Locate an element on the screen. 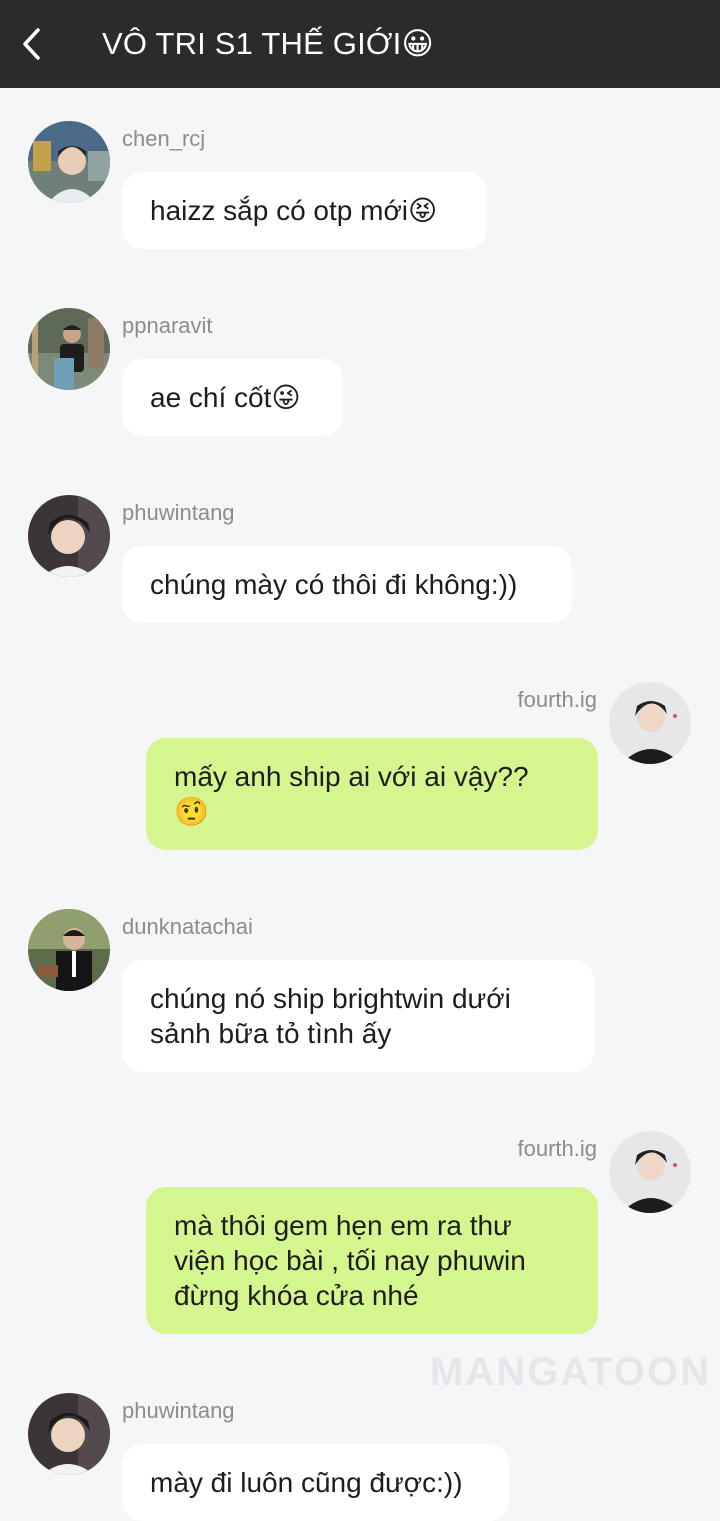 The width and height of the screenshot is (720, 1521). back-button is located at coordinates (32, 44).